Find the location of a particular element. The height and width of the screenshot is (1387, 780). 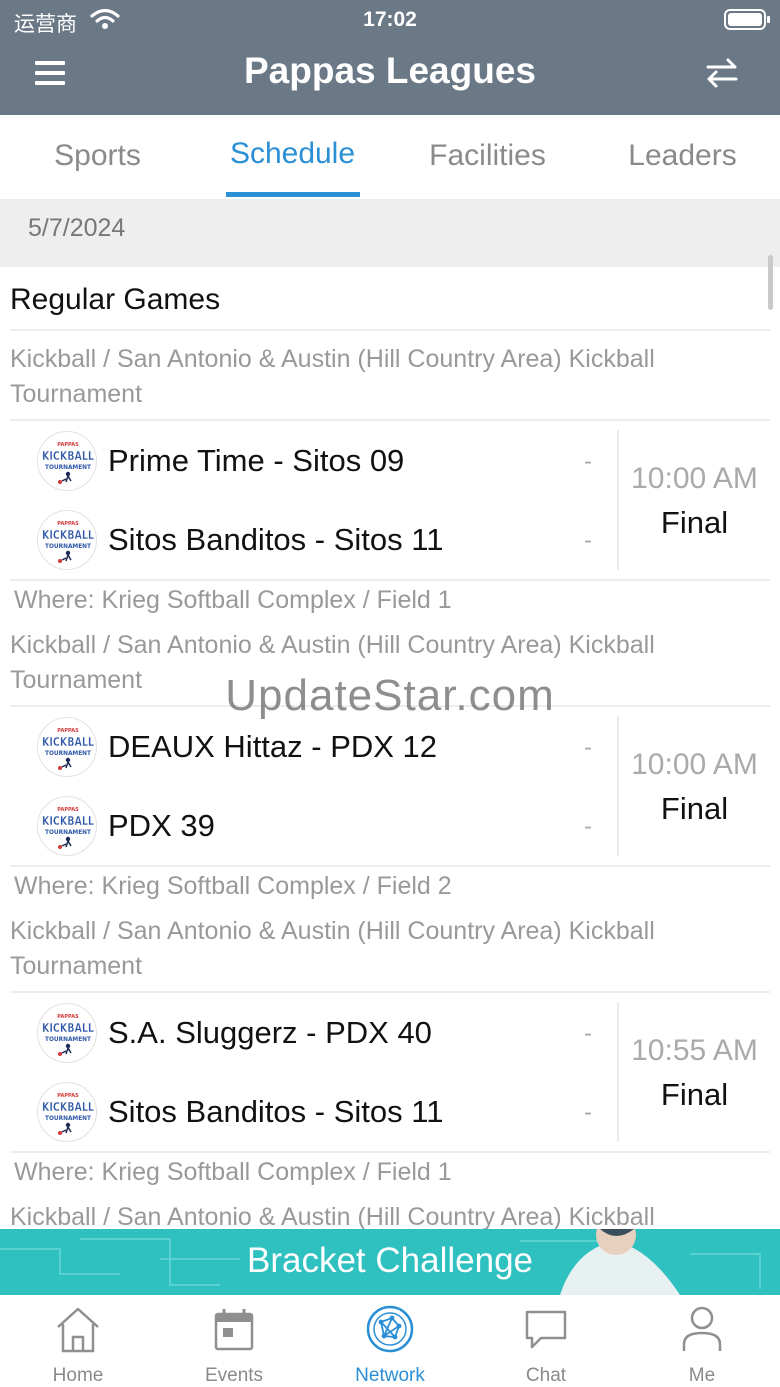

game-time: 10:55 AM is located at coordinates (694, 1050).